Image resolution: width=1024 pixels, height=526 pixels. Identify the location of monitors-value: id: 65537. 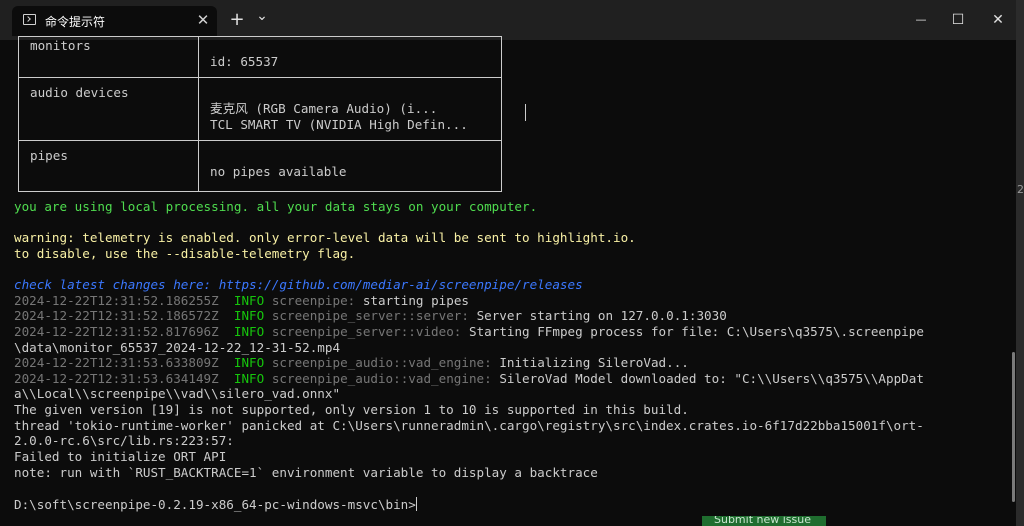
(244, 61).